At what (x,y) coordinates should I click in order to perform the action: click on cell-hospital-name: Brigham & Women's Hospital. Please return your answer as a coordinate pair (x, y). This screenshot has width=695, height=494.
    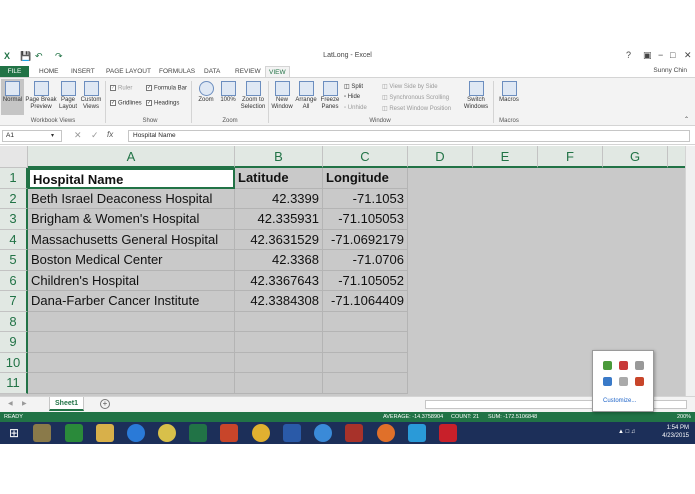
    Looking at the image, I should click on (131, 219).